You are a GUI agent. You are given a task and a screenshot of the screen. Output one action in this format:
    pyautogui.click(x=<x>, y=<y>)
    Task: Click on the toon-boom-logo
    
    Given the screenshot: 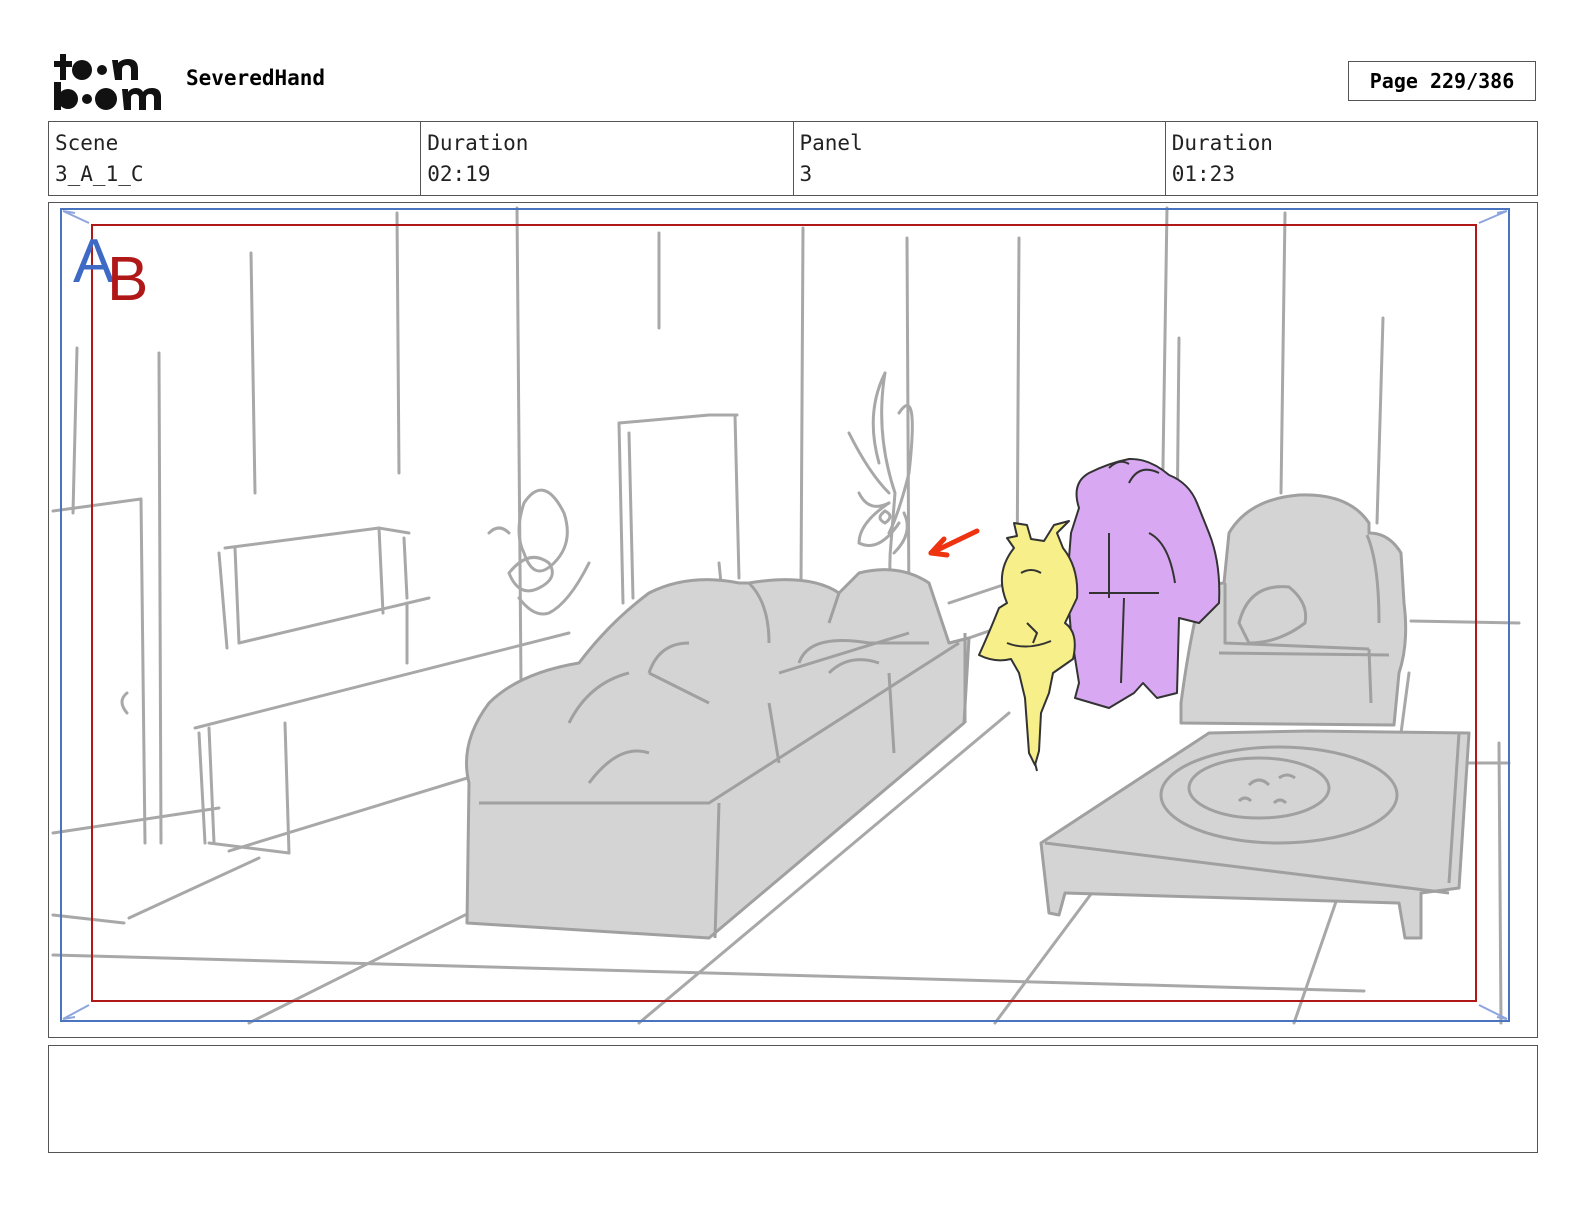 What is the action you would take?
    pyautogui.click(x=108, y=82)
    